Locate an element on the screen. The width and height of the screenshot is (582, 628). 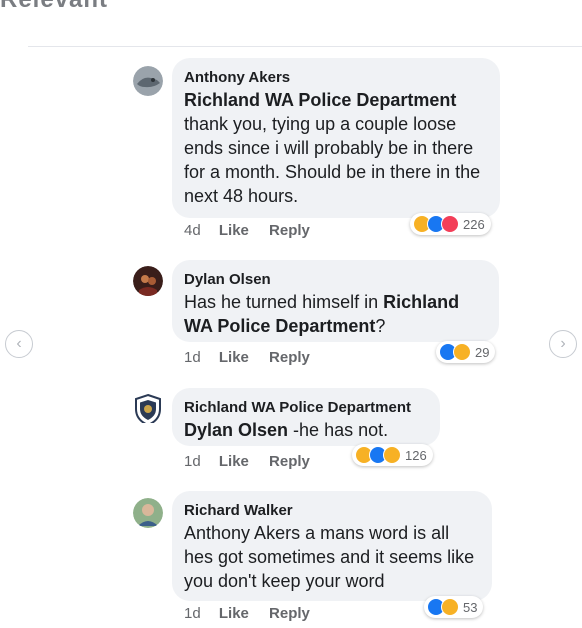
avatar-dylan-icon is located at coordinates (148, 281).